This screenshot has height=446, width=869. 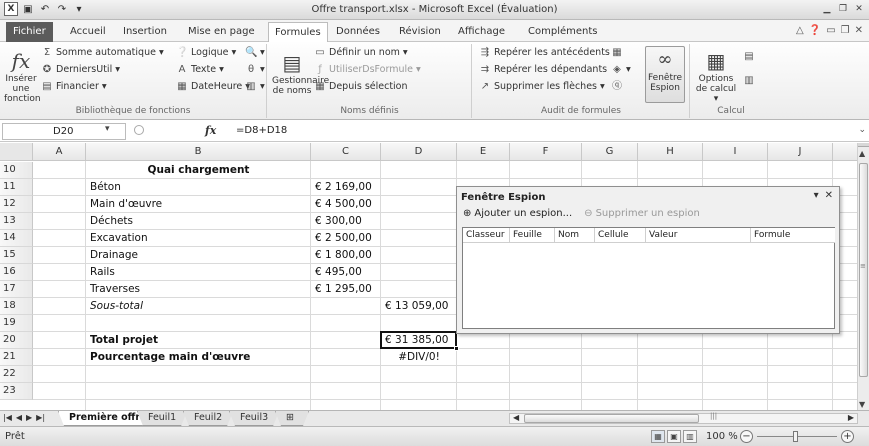 What do you see at coordinates (642, 213) in the screenshot?
I see `delete-watch-button: ⊖ Supprimer un espion` at bounding box center [642, 213].